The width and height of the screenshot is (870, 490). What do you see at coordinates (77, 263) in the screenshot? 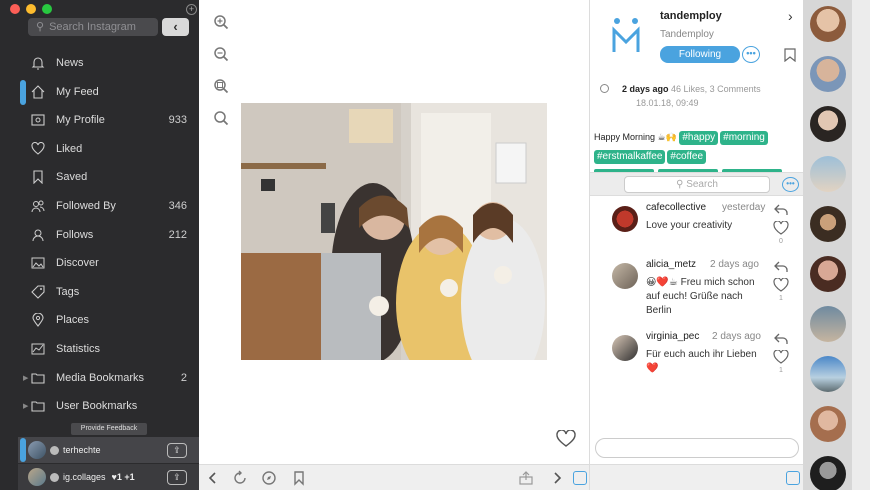
I see `sidebar-item-label: Discover` at bounding box center [77, 263].